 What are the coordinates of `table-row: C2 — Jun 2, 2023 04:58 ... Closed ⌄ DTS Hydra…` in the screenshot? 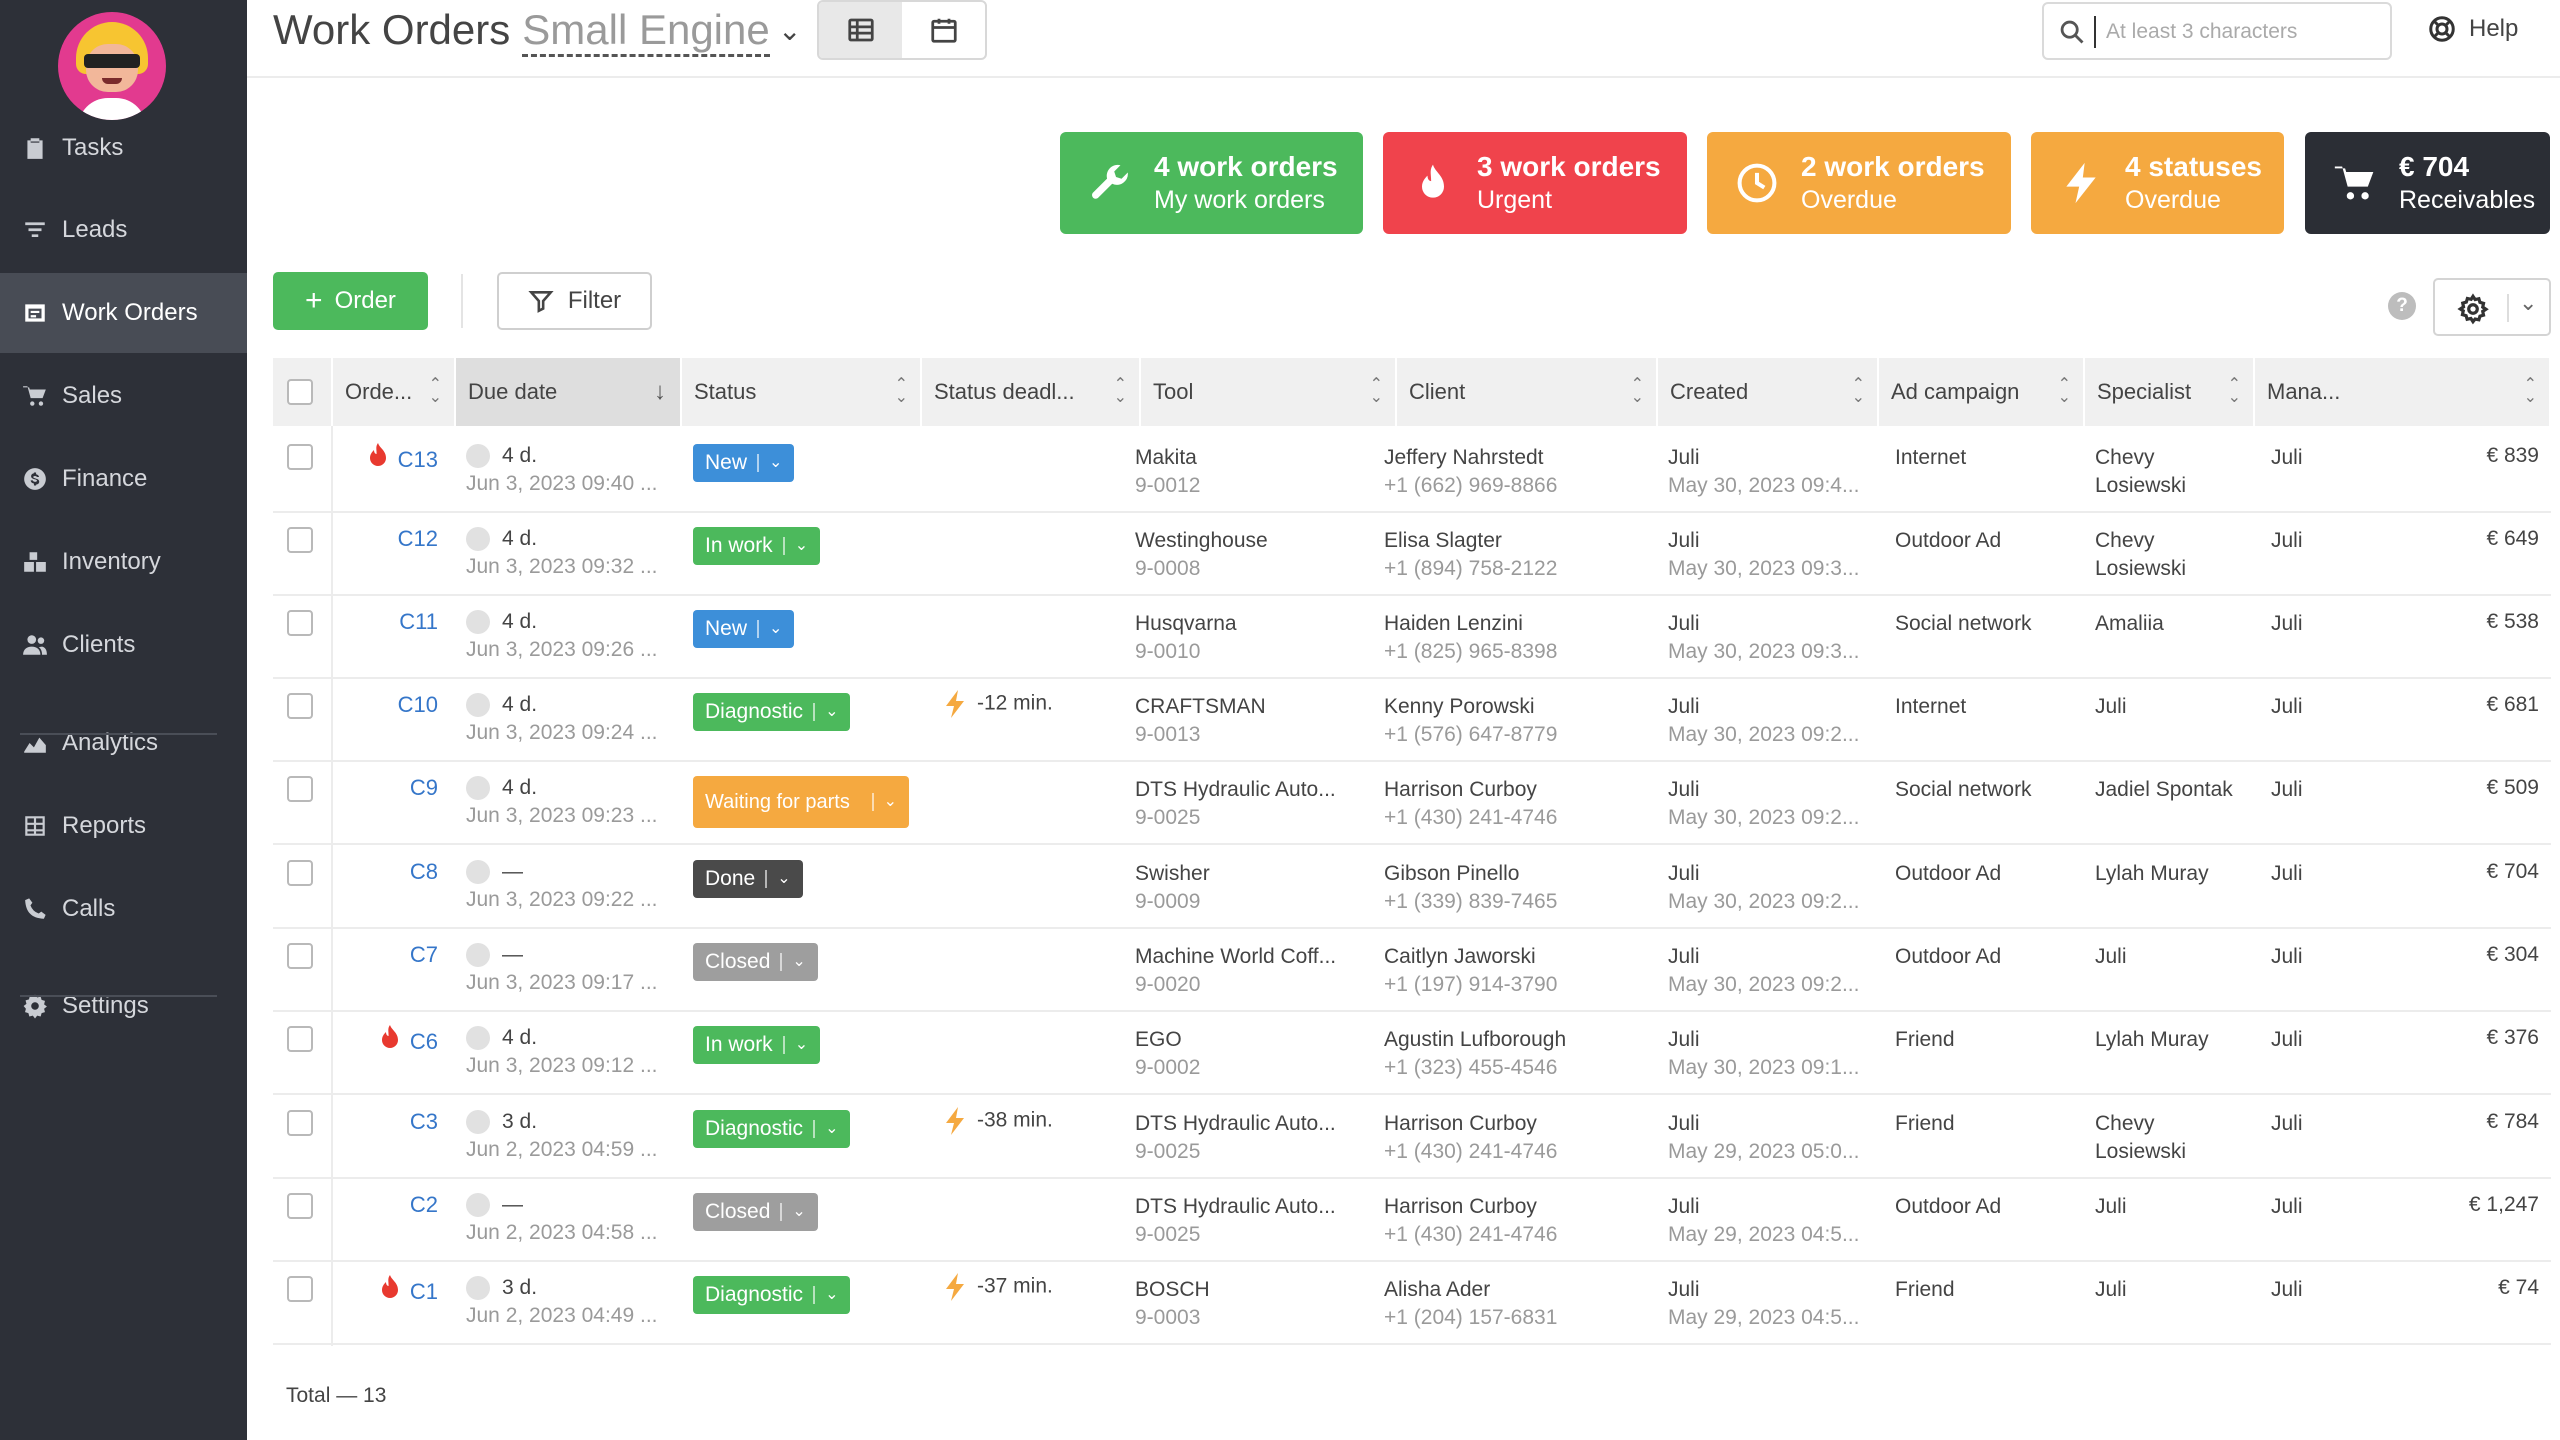 It's located at (1412, 1220).